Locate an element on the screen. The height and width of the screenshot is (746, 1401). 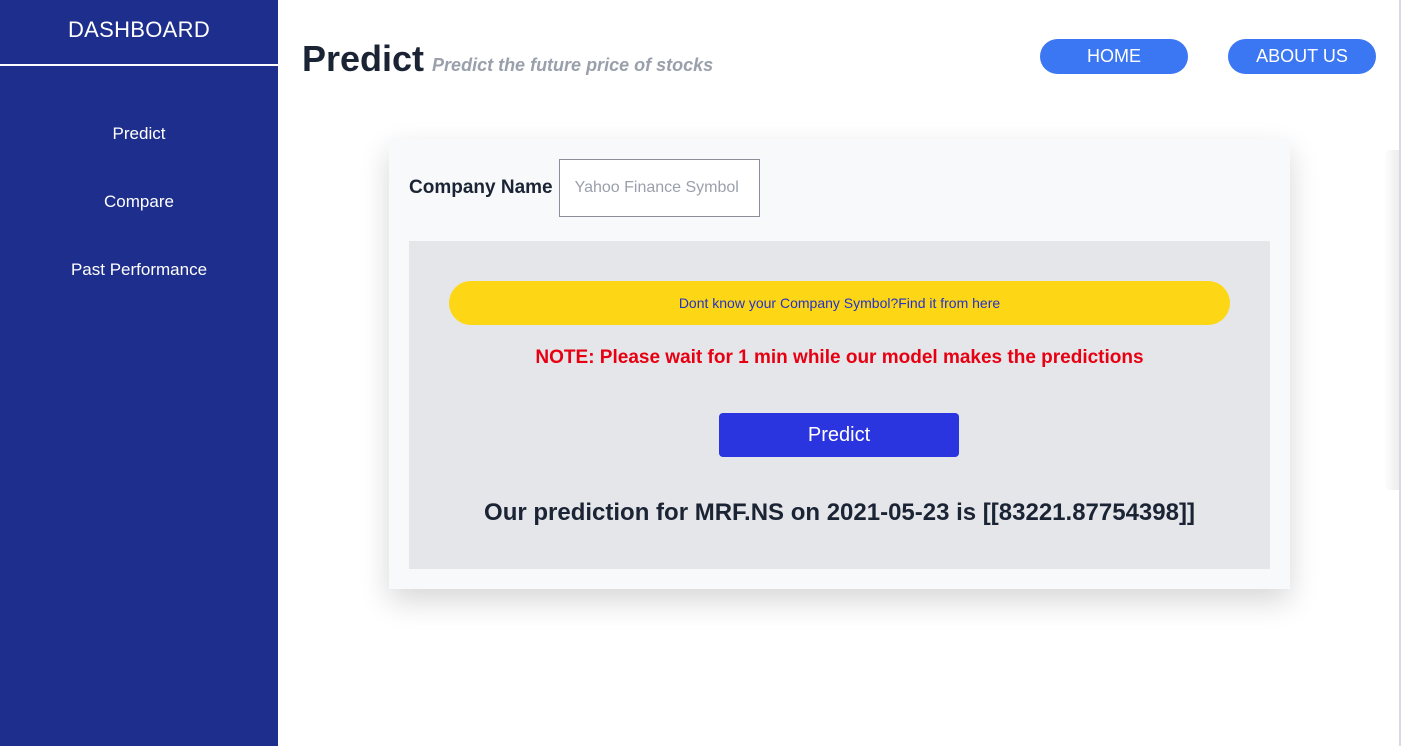
company-name-label: Company Name is located at coordinates (481, 187).